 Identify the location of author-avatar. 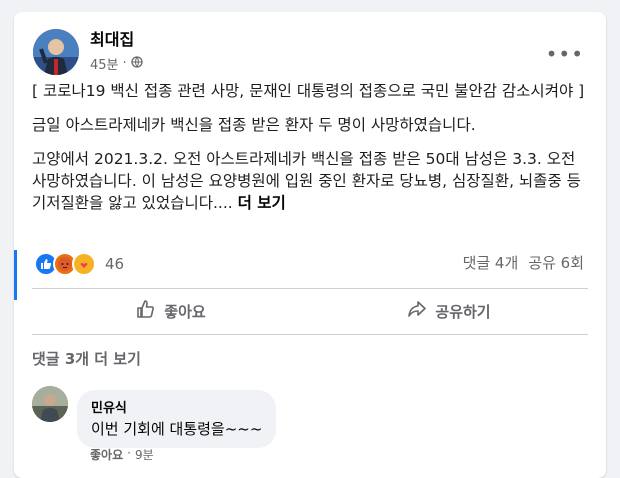
(56, 52).